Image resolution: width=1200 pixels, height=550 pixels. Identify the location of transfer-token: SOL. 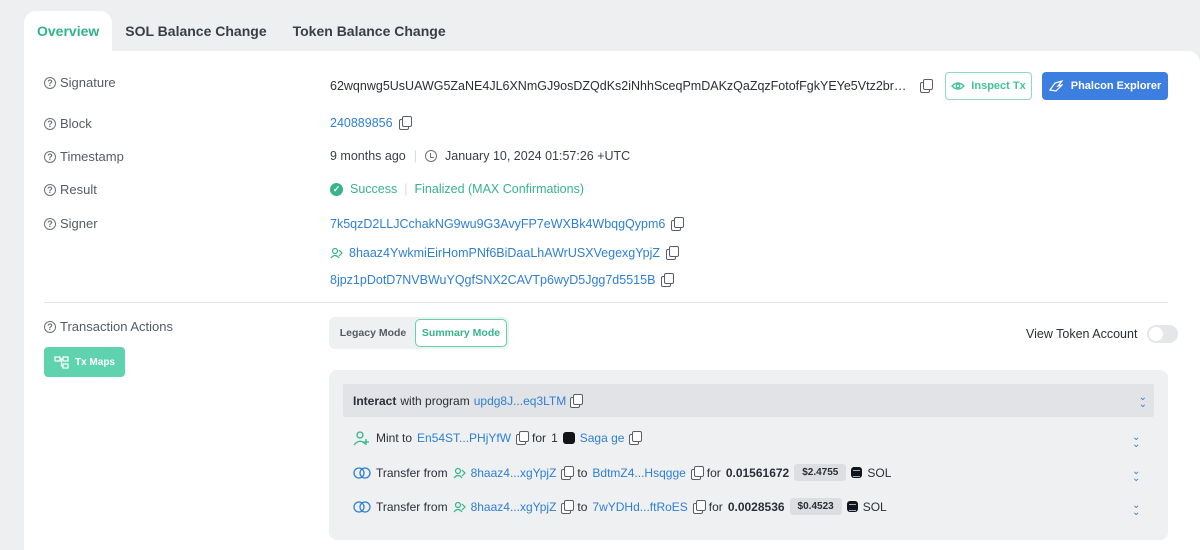
(874, 506).